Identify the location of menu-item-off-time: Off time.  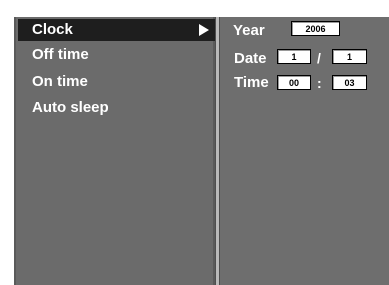
(116, 55).